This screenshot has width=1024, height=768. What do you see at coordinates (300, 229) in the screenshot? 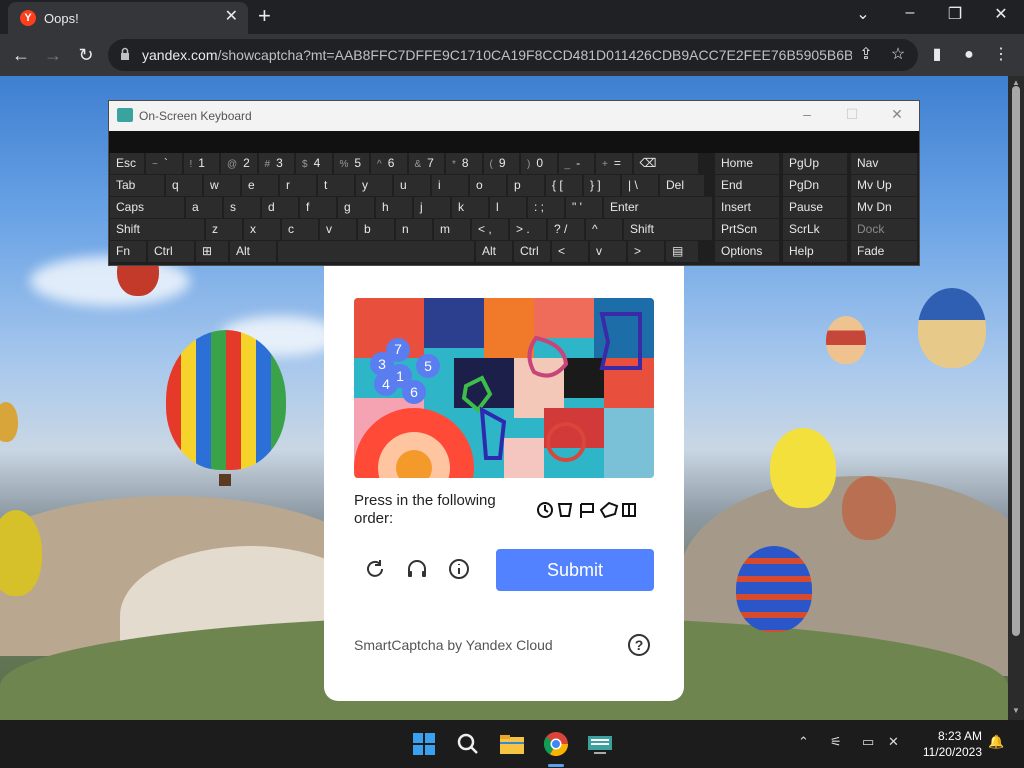
I see `osk-key: c` at bounding box center [300, 229].